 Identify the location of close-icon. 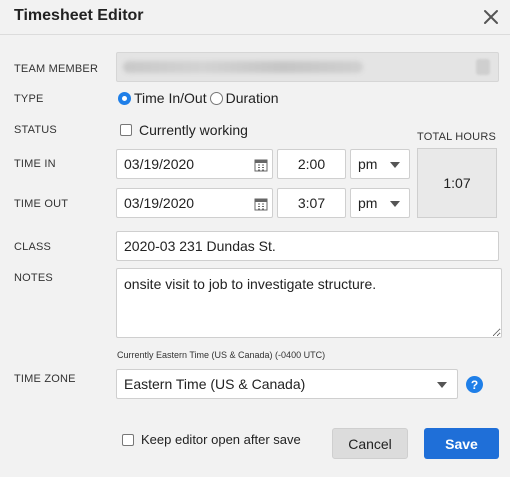
(491, 17).